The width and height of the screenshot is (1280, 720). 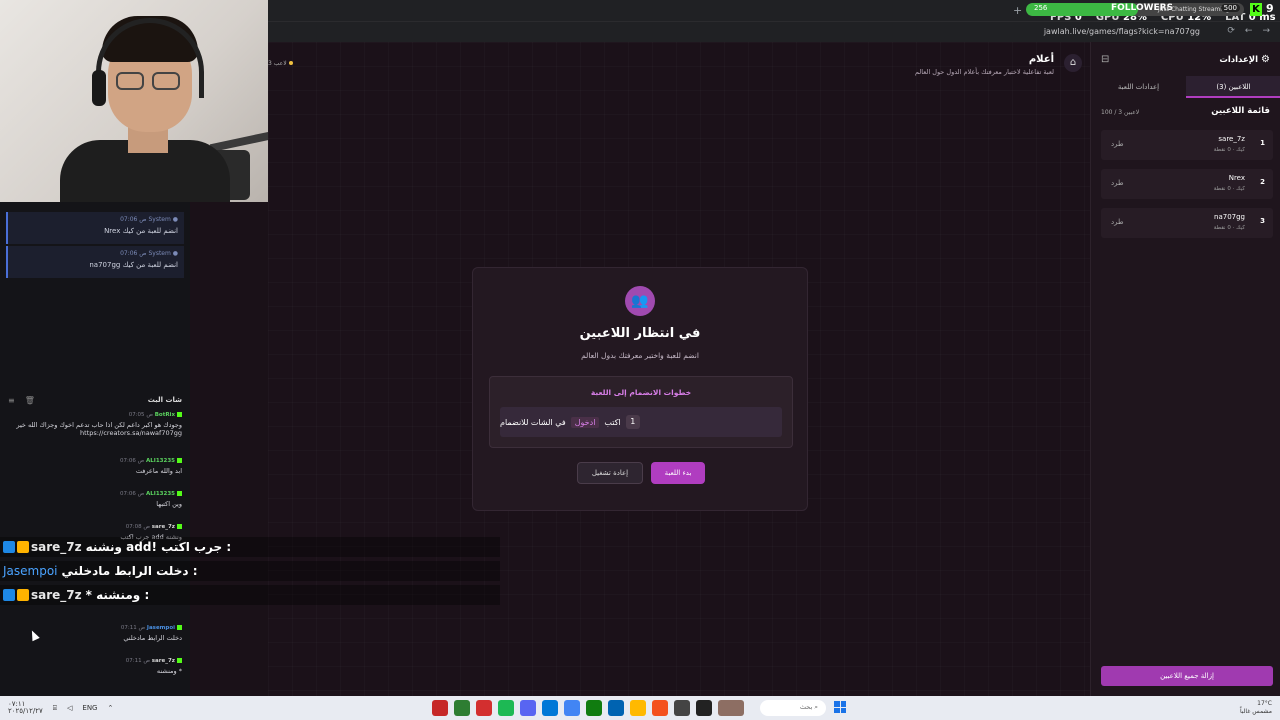 What do you see at coordinates (151, 466) in the screenshot?
I see `chat-message: 07:06 ص ALI13235 ابد والله ماعرفت` at bounding box center [151, 466].